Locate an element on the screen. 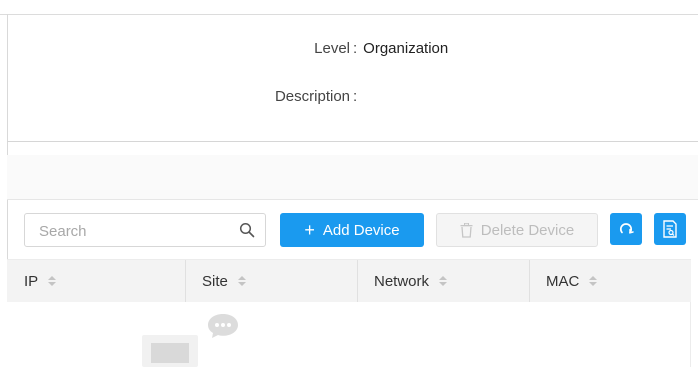 Image resolution: width=698 pixels, height=367 pixels. chat-bubble-icon is located at coordinates (223, 326).